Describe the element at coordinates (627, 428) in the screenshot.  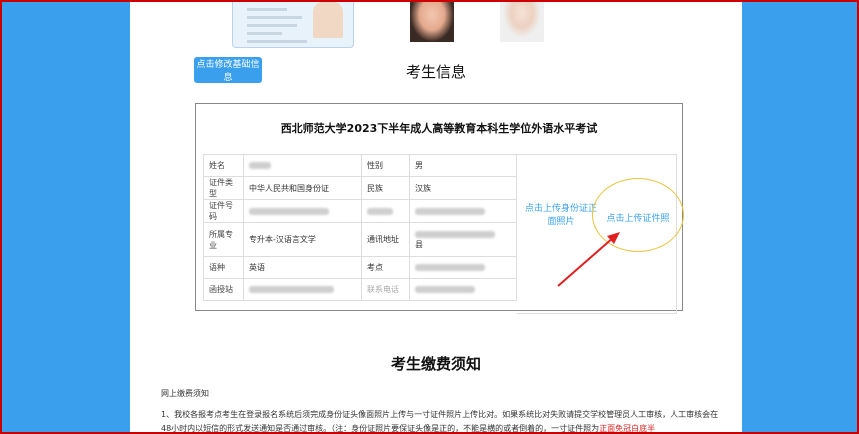
I see `fee-notice-highlight: 正面免冠白底半` at that location.